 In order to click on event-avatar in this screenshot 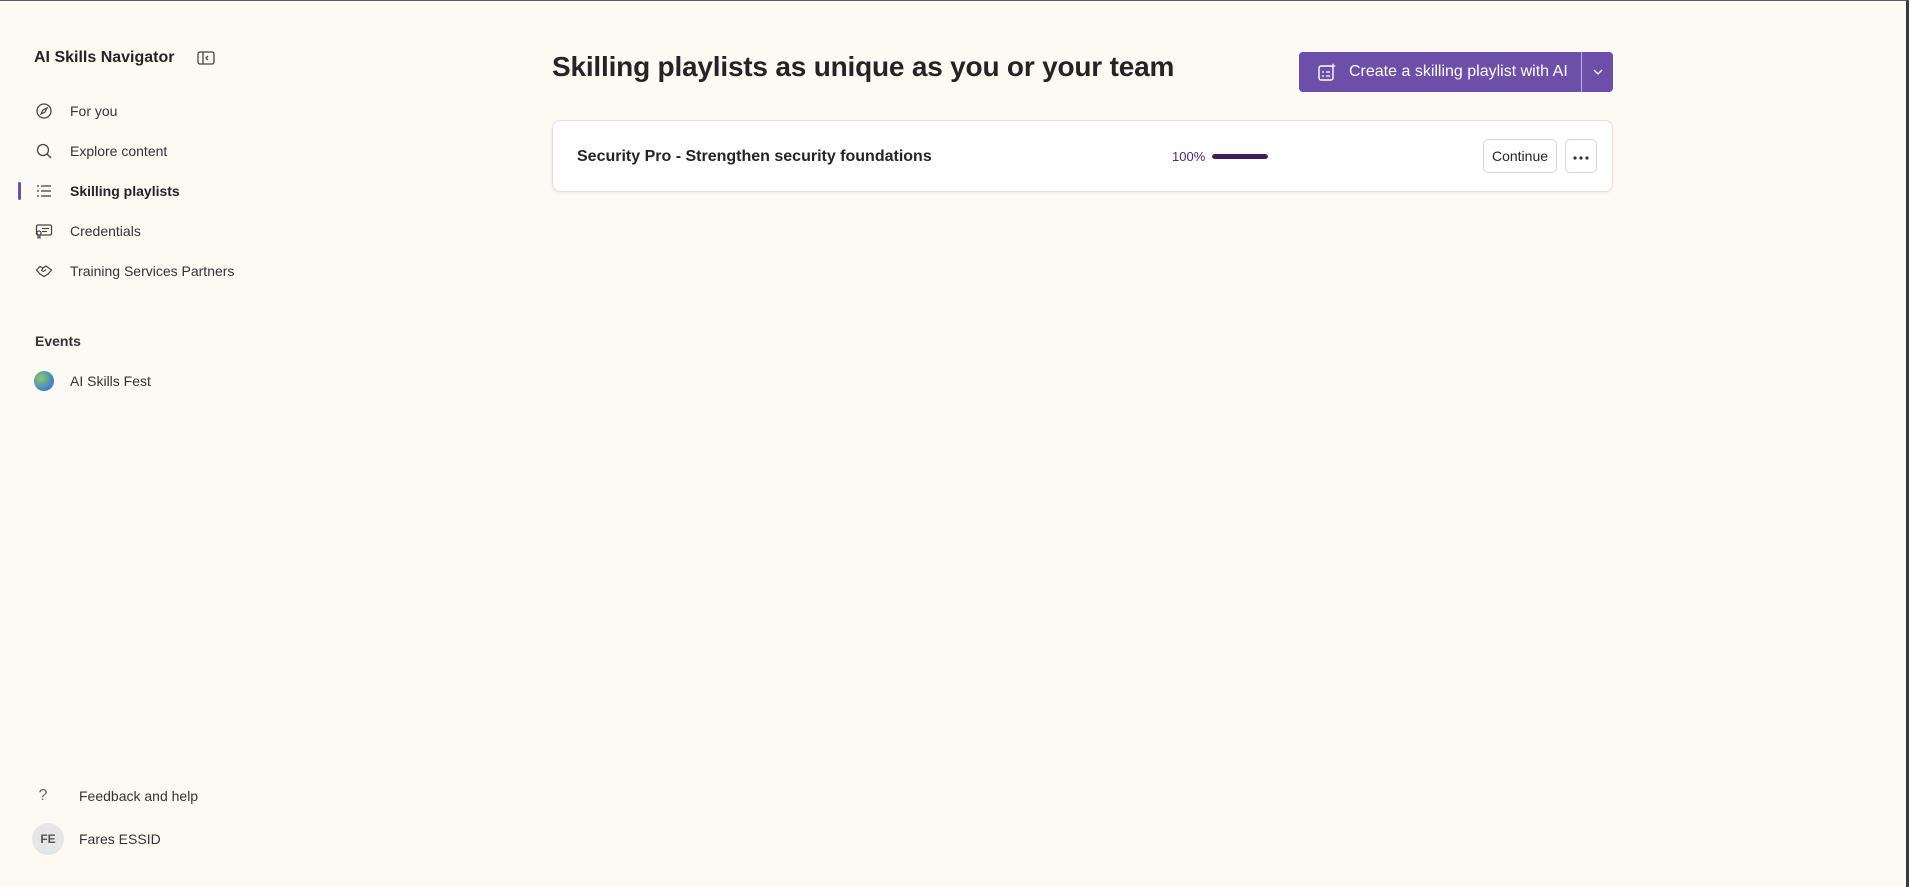, I will do `click(44, 381)`.